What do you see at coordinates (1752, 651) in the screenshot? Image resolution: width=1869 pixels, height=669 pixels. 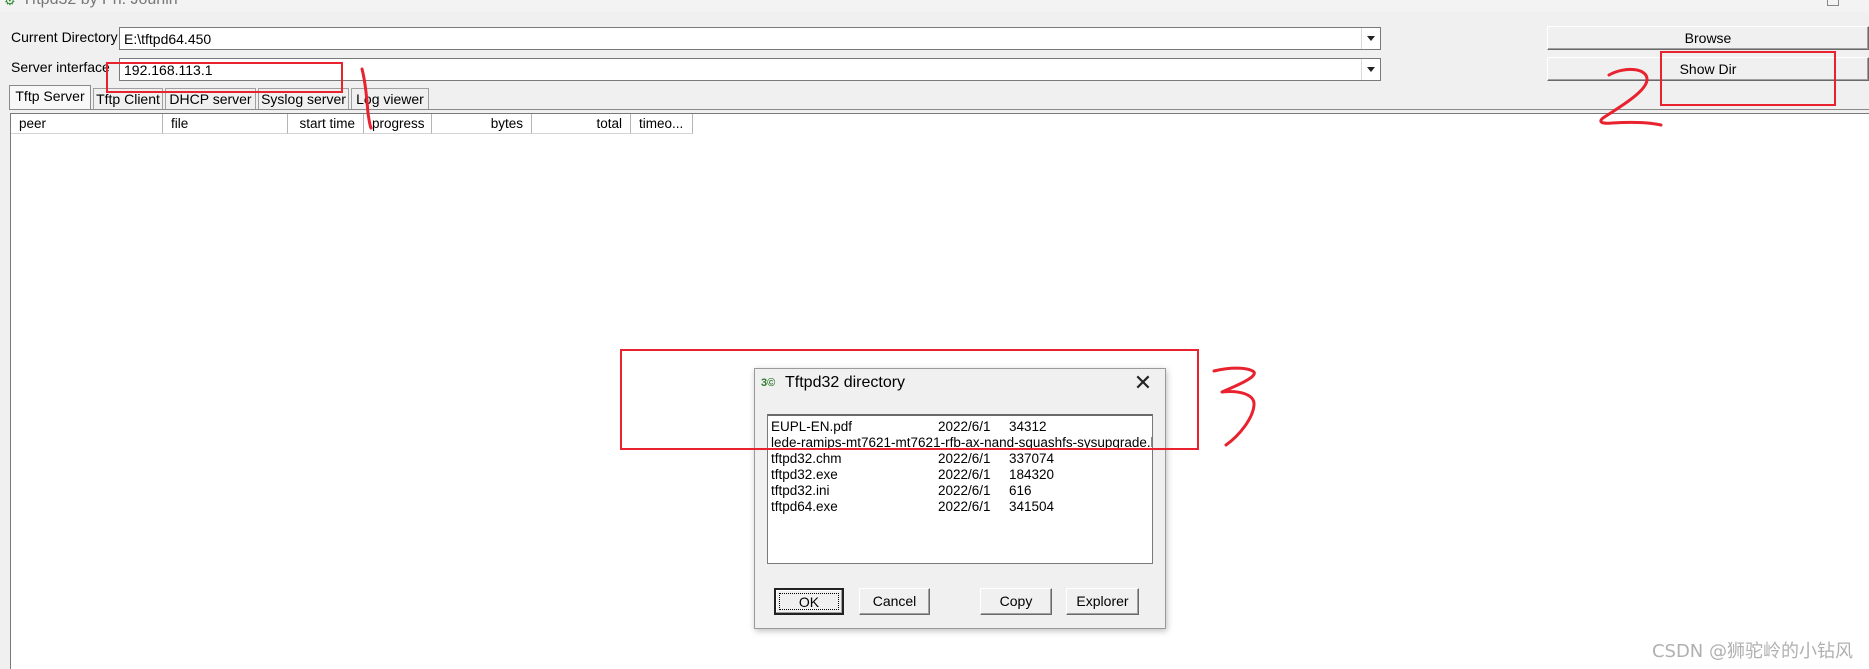 I see `watermark: CSDN @狮驼岭的小钻风` at bounding box center [1752, 651].